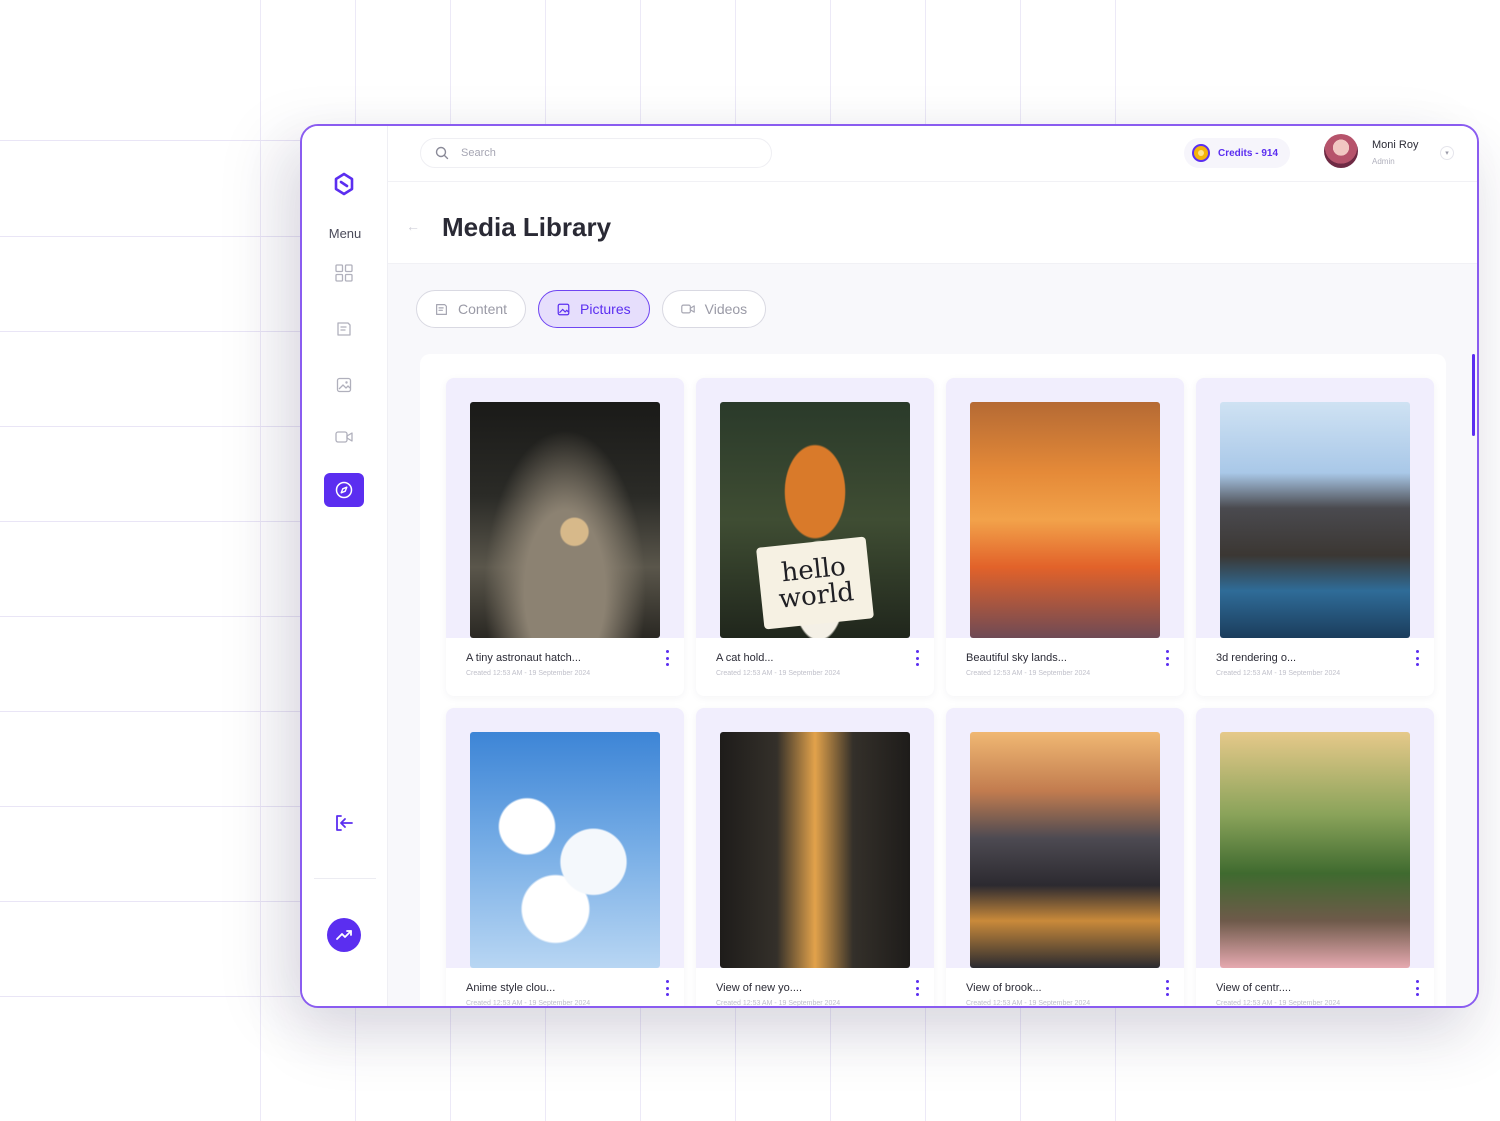 The width and height of the screenshot is (1500, 1121). Describe the element at coordinates (815, 520) in the screenshot. I see `media-thumbnail: hello world` at that location.